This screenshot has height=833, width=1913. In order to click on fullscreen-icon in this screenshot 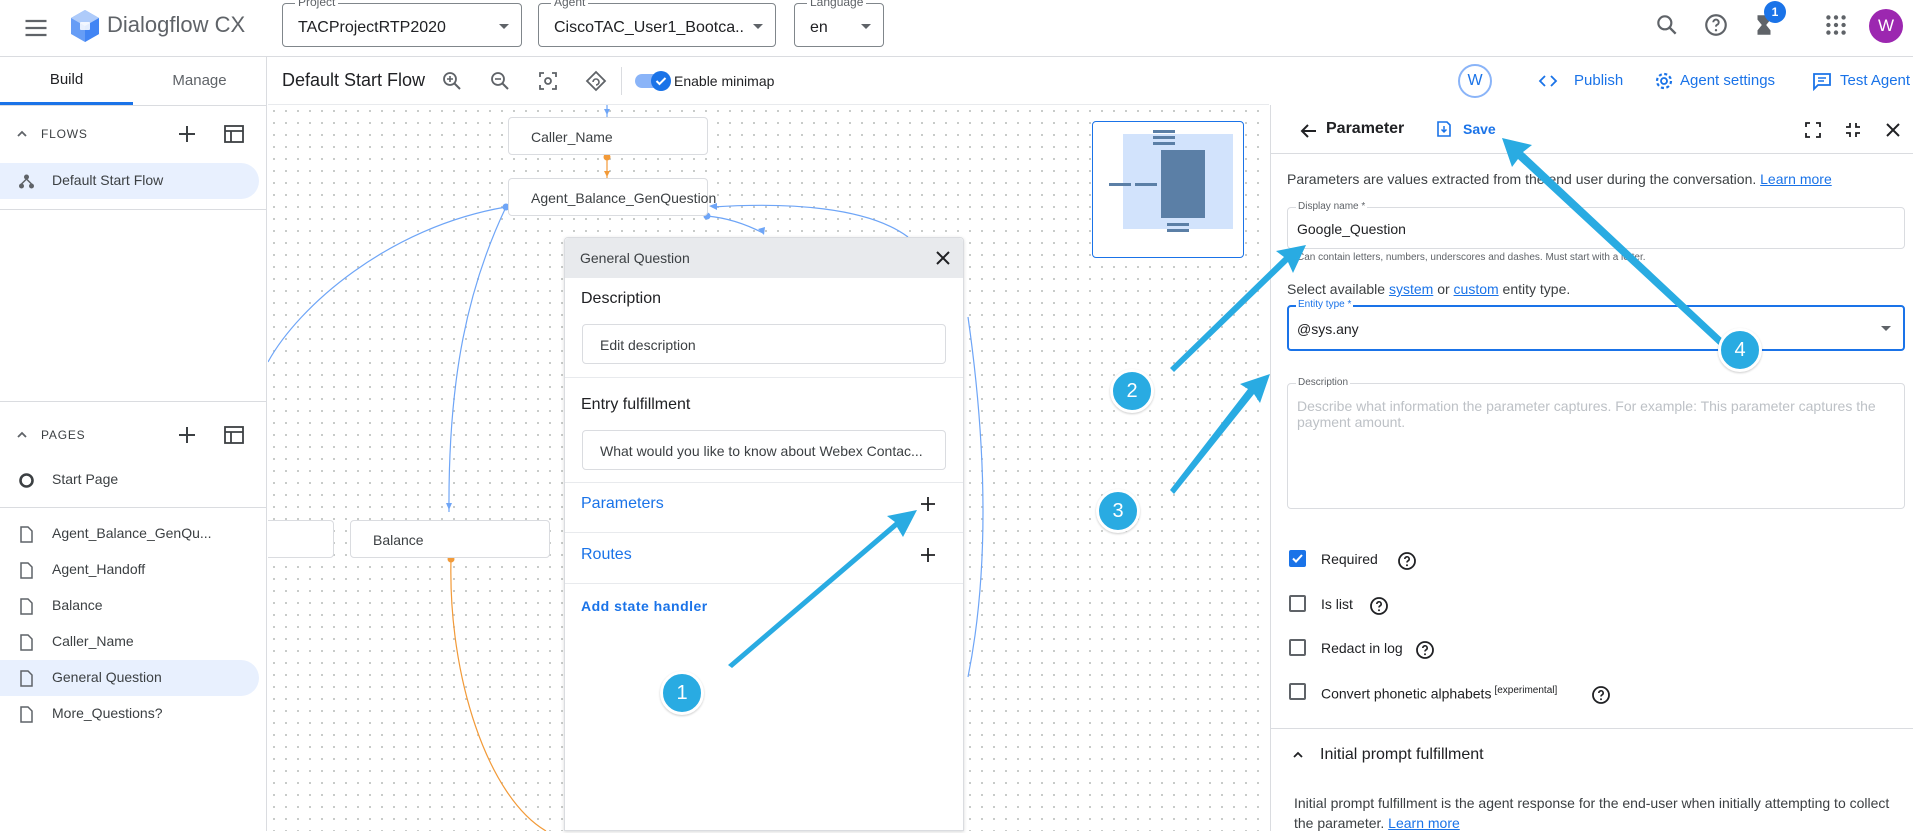, I will do `click(1813, 130)`.